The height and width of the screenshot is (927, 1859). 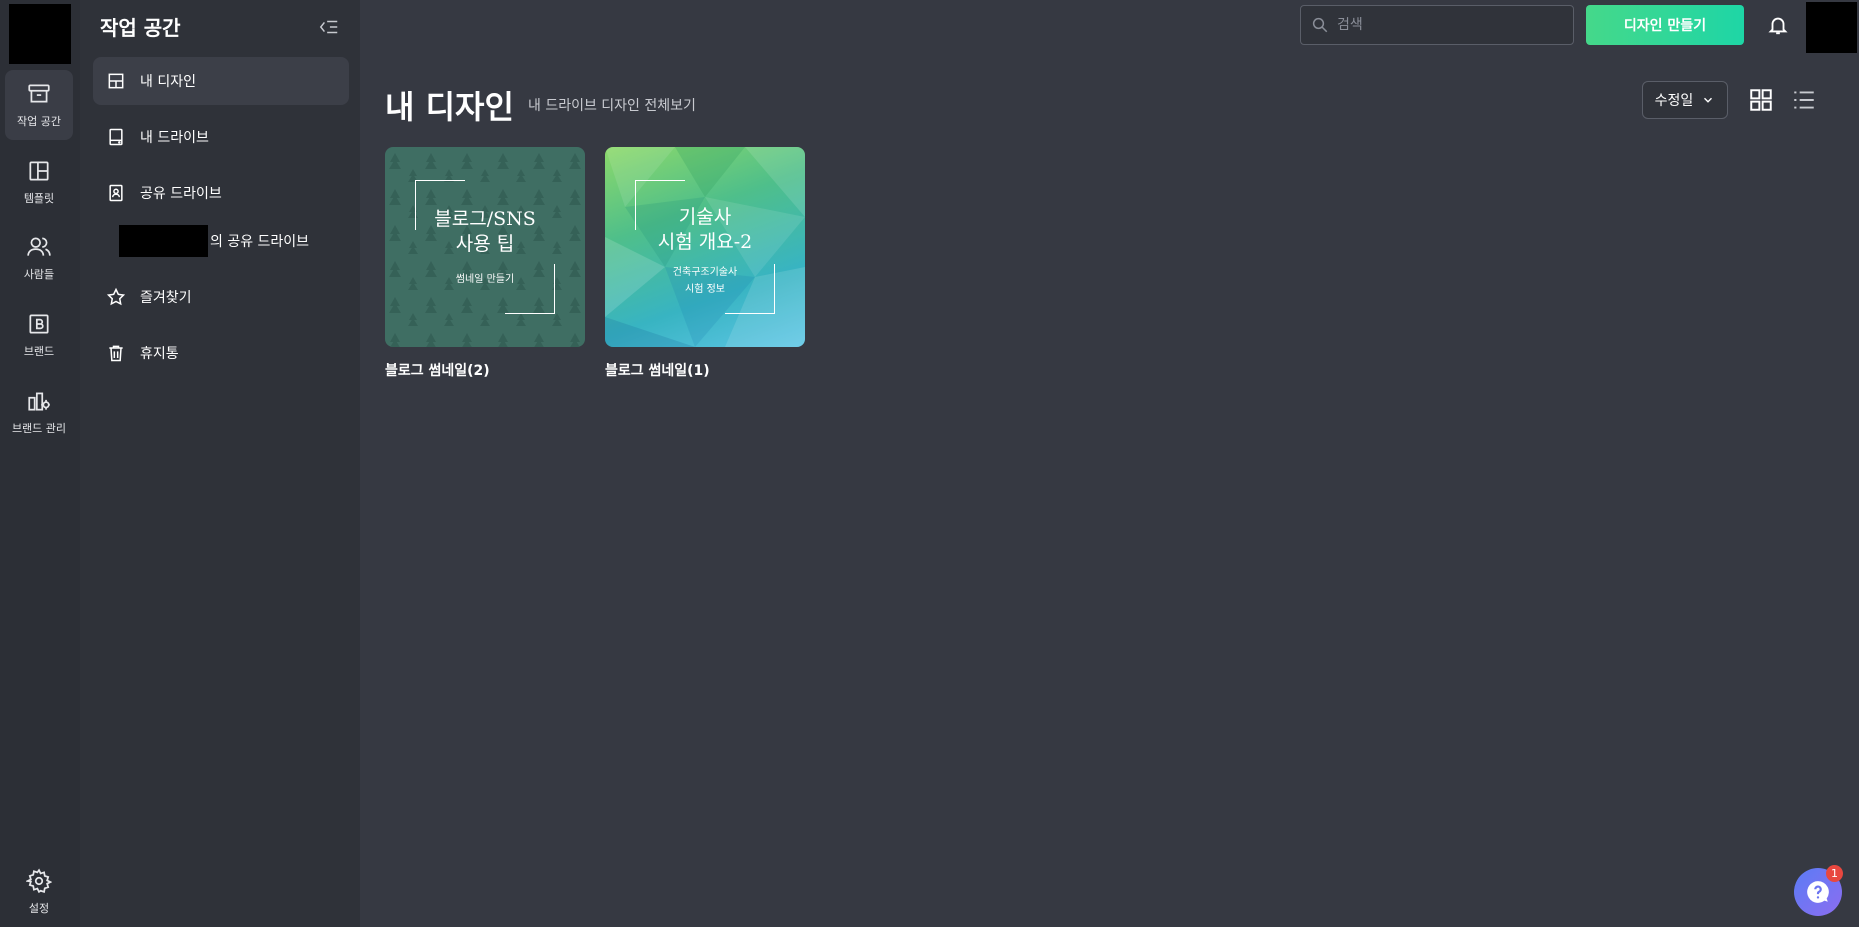 What do you see at coordinates (40, 34) in the screenshot?
I see `workspace-avatar` at bounding box center [40, 34].